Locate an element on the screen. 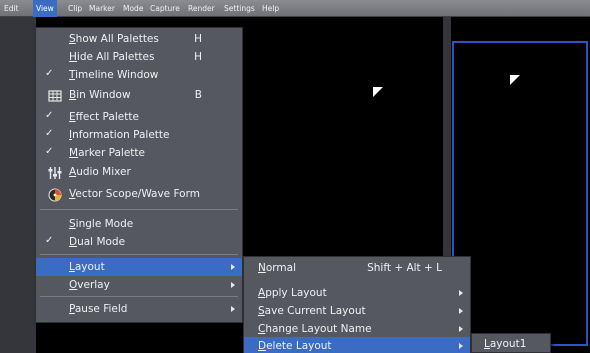 The image size is (590, 353). menu-item-label: Normal is located at coordinates (277, 268).